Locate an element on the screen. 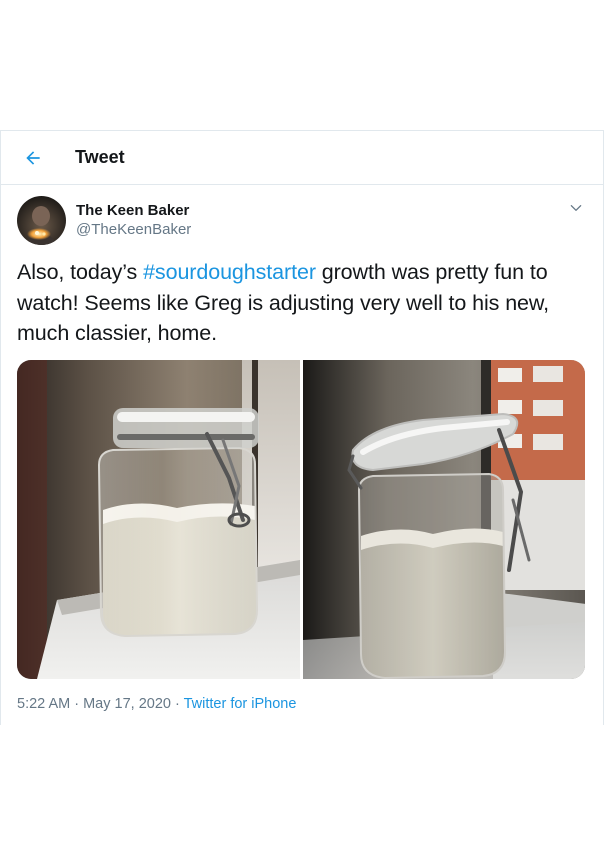 The image size is (606, 849). avatar is located at coordinates (41, 220).